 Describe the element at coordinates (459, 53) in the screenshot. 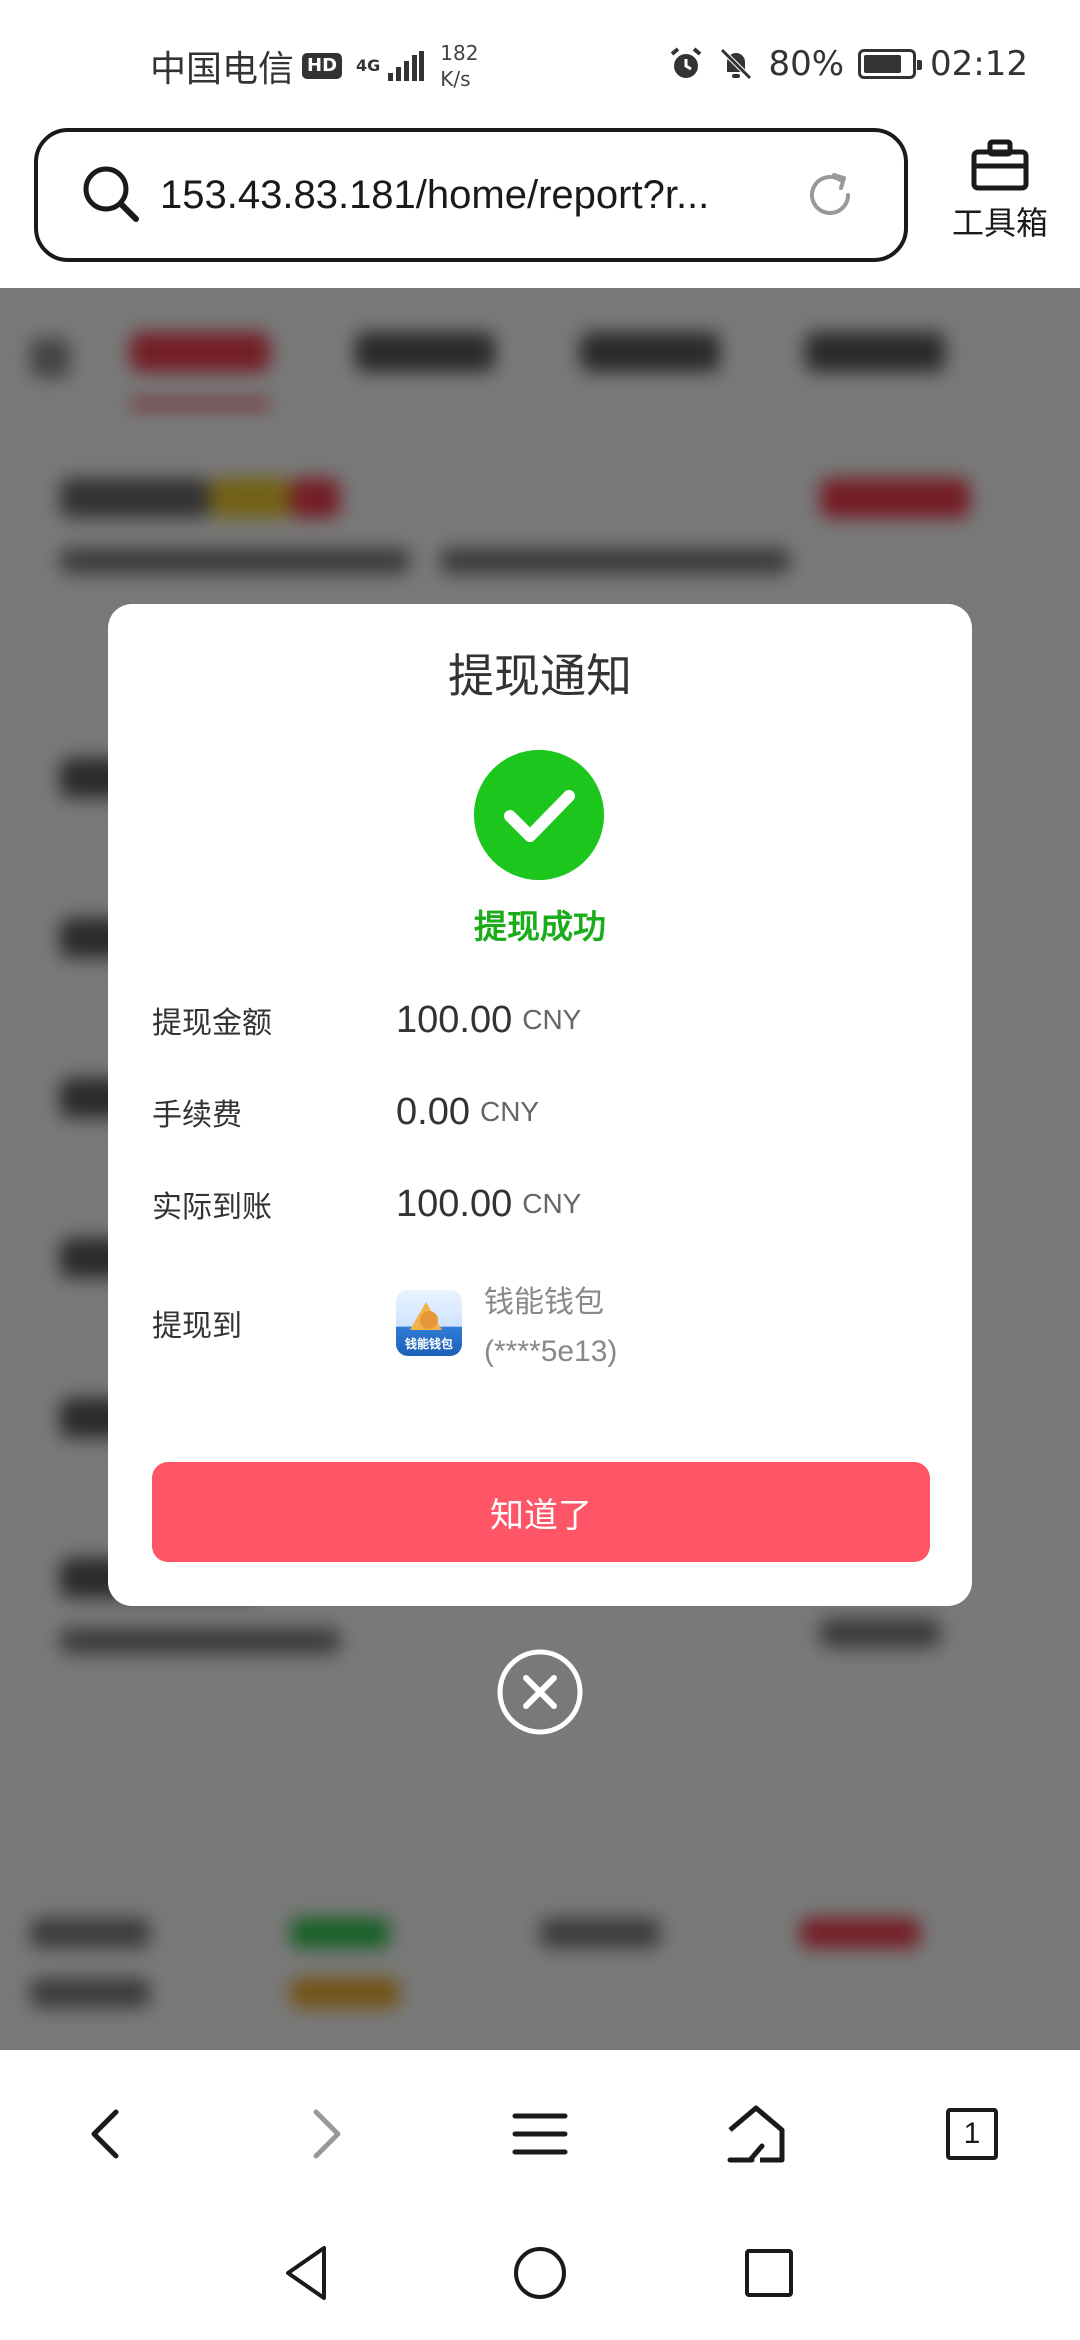

I see `net-speed-value: 182` at that location.